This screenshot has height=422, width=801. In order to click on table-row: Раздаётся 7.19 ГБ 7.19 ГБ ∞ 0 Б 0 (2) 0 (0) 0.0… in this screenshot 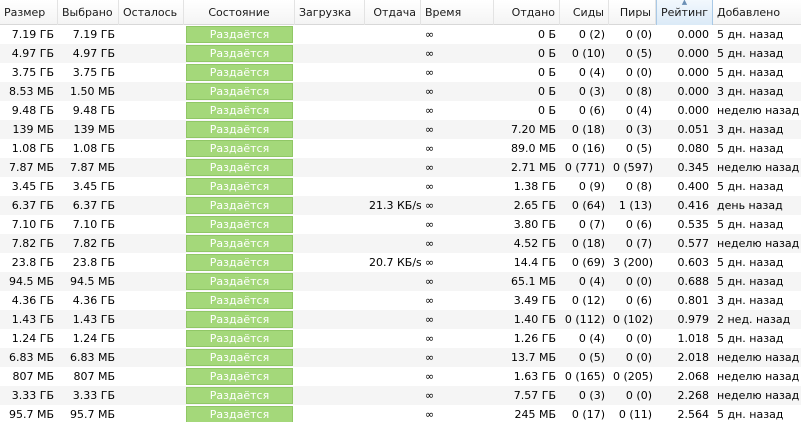, I will do `click(400, 34)`.